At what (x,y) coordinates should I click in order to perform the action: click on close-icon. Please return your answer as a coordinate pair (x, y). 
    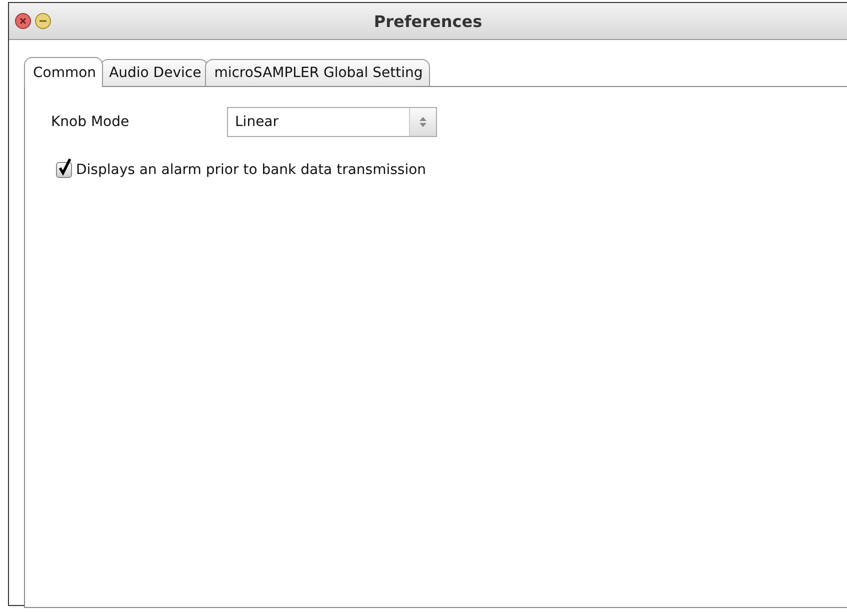
    Looking at the image, I should click on (23, 21).